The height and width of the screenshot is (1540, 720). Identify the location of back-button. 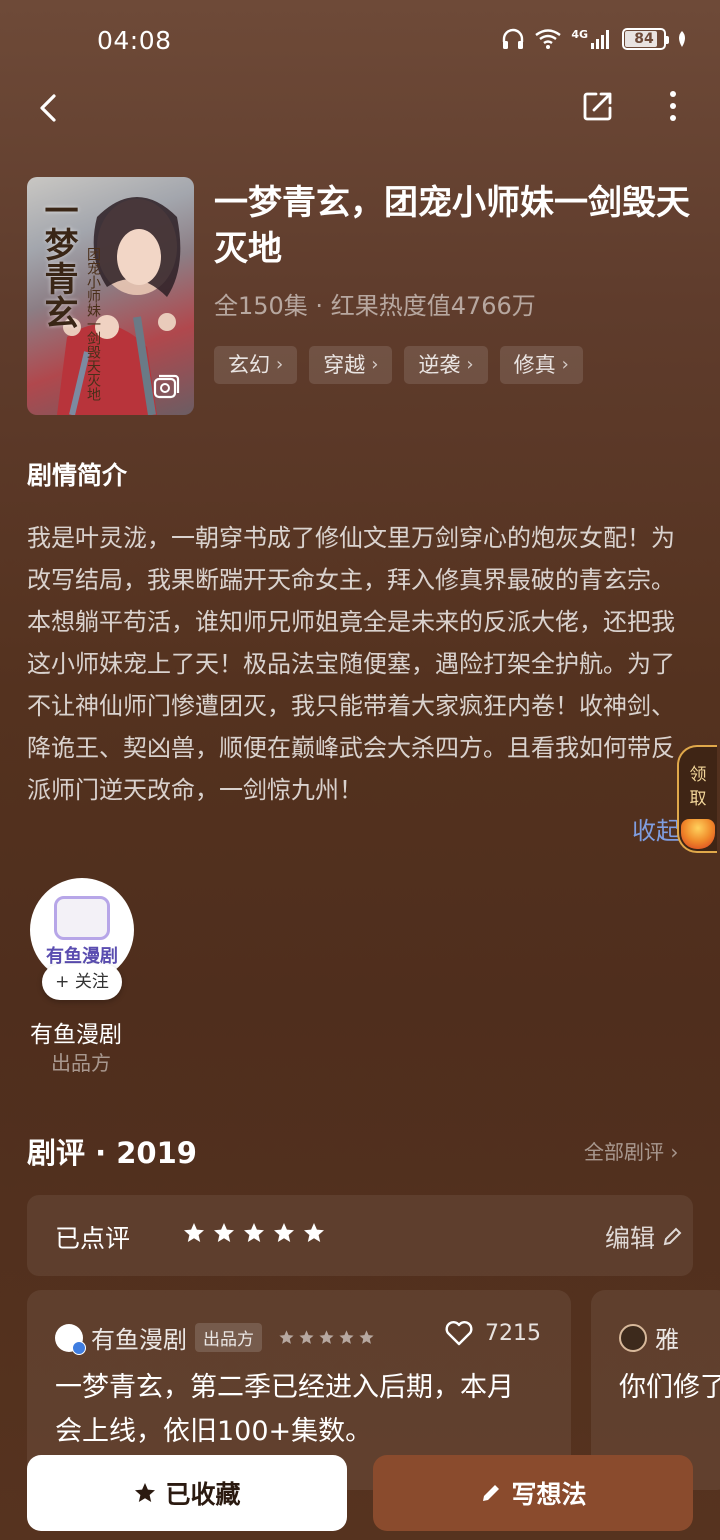
(50, 108).